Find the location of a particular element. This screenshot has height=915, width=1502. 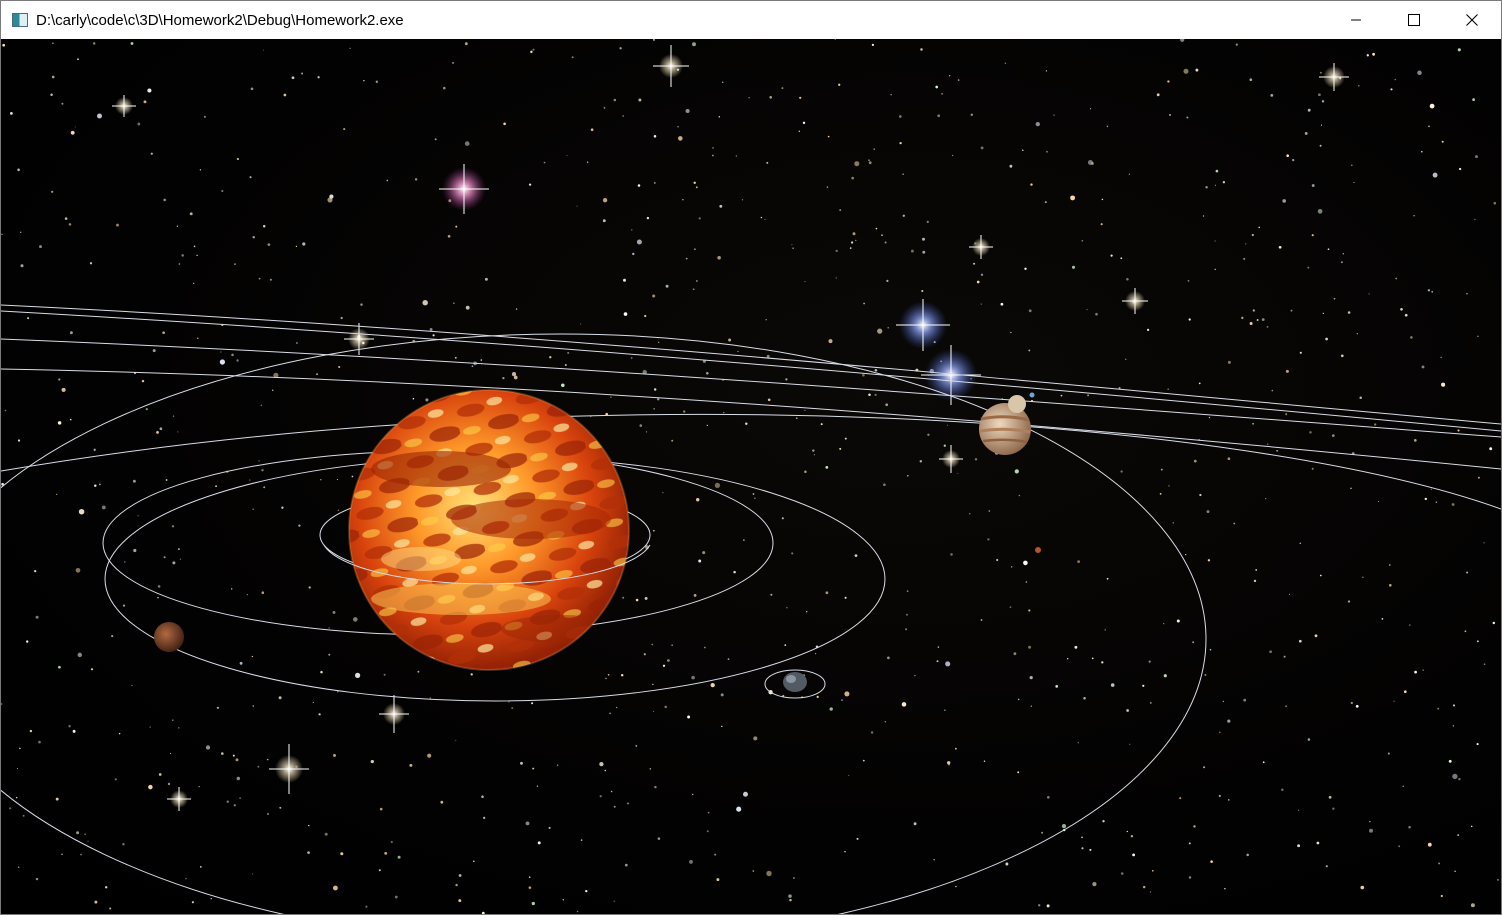

planet-tiny-blue is located at coordinates (1032, 395).